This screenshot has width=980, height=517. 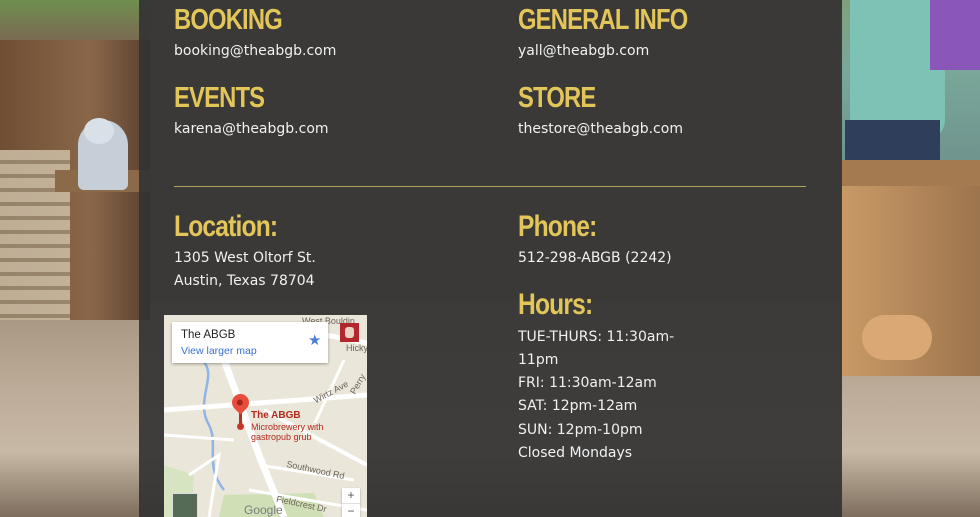 What do you see at coordinates (228, 20) in the screenshot?
I see `booking-heading: BOOKING` at bounding box center [228, 20].